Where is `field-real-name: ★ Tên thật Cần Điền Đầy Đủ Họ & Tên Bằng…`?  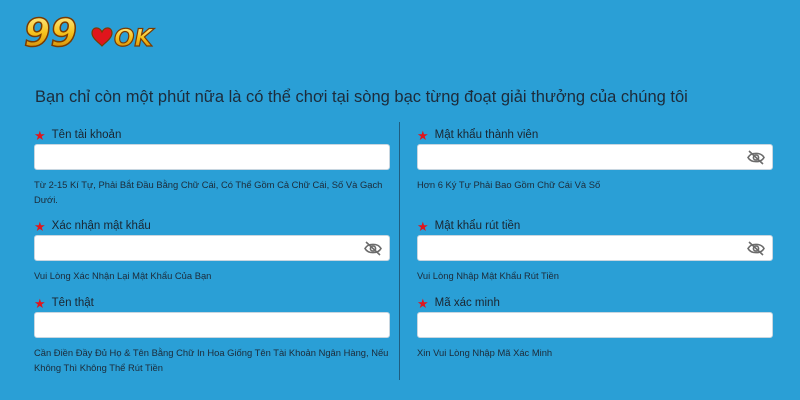 field-real-name: ★ Tên thật Cần Điền Đầy Đủ Họ & Tên Bằng… is located at coordinates (212, 335).